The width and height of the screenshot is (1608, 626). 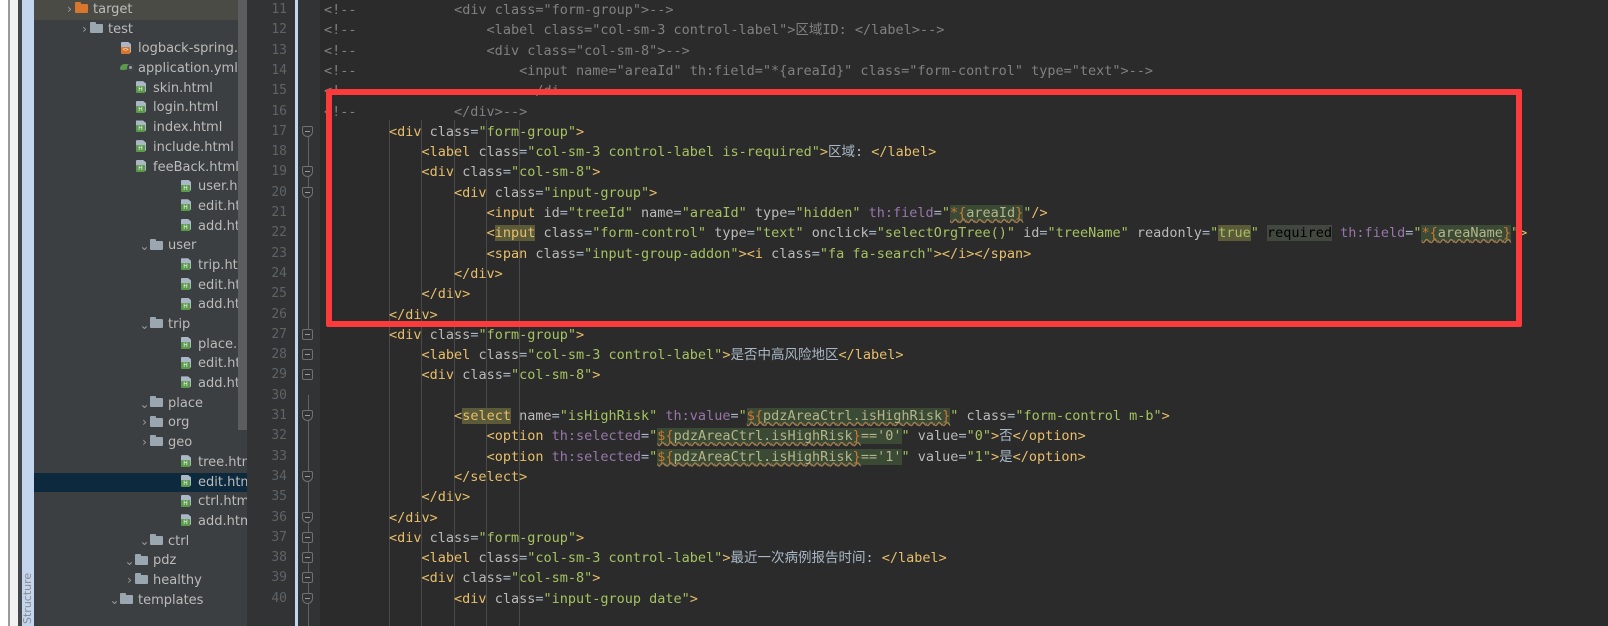 I want to click on code-line-27: <div class="form-group">, so click(x=454, y=335).